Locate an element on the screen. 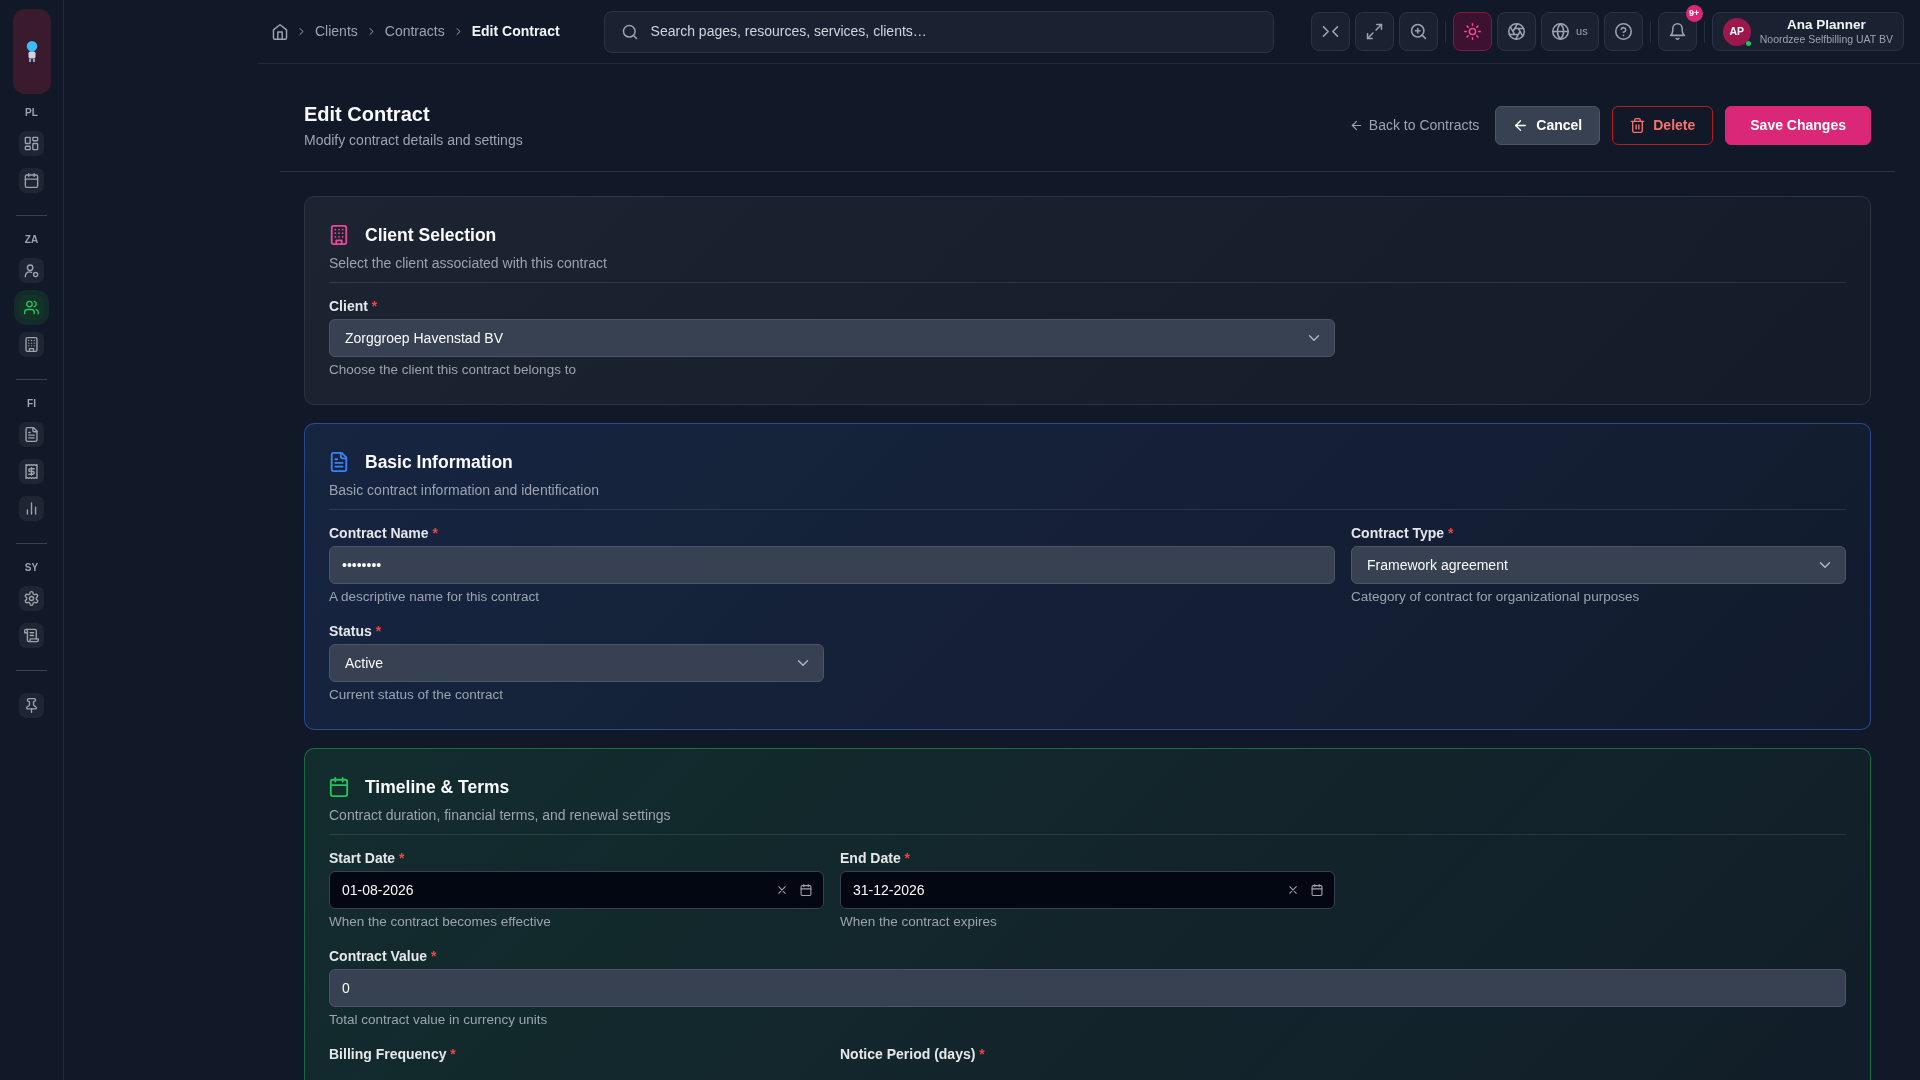  field-label: Contract Type * is located at coordinates (1403, 533).